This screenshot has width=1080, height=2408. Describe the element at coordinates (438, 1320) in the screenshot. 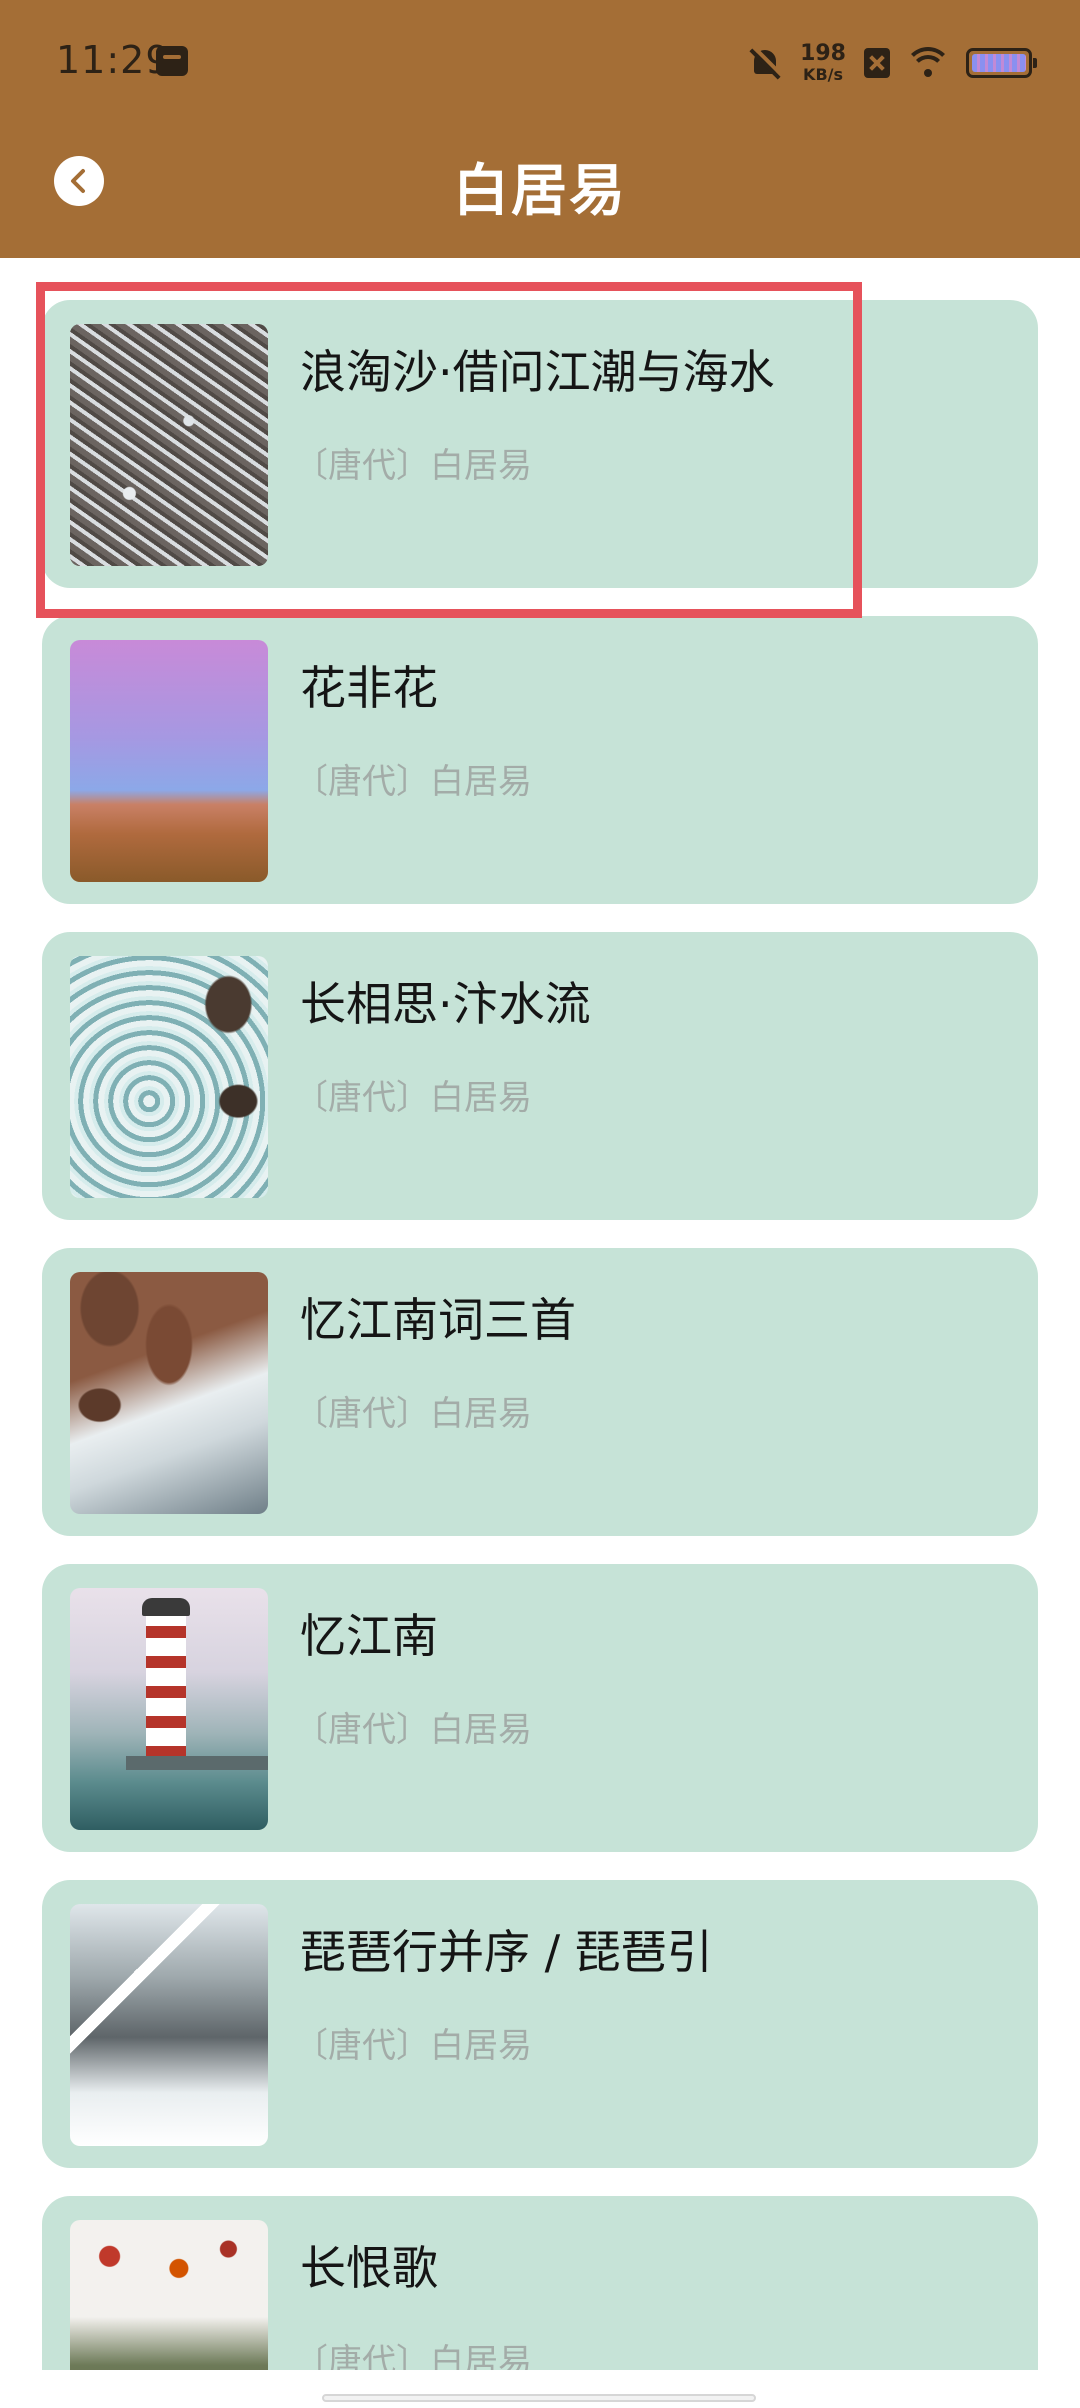

I see `poem-title: 忆江南词三首` at that location.